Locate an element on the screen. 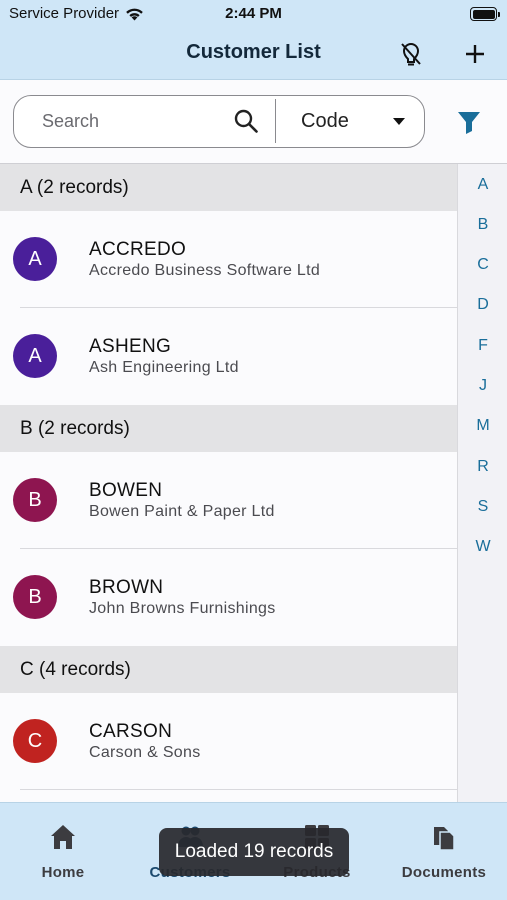 The height and width of the screenshot is (900, 507). page-title: Customer List is located at coordinates (253, 52).